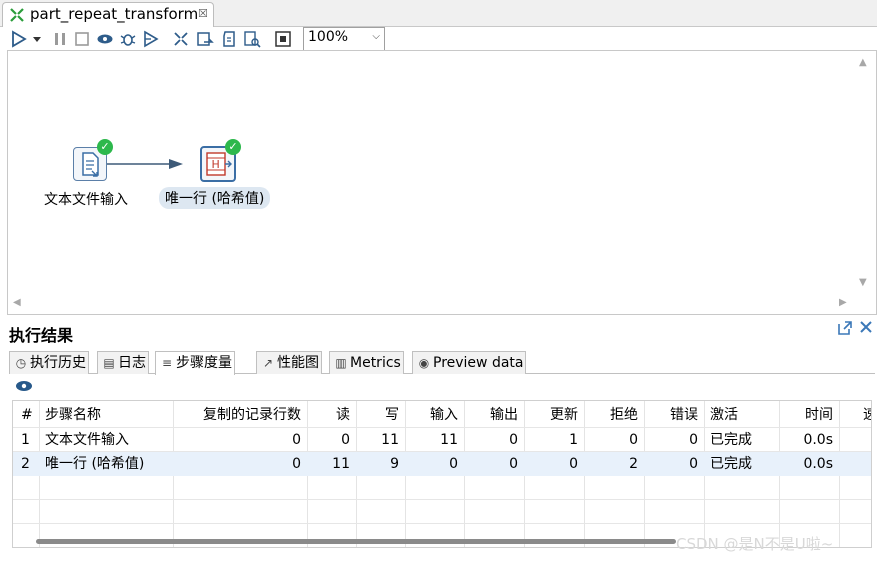  I want to click on svg-text: H, so click(216, 164).